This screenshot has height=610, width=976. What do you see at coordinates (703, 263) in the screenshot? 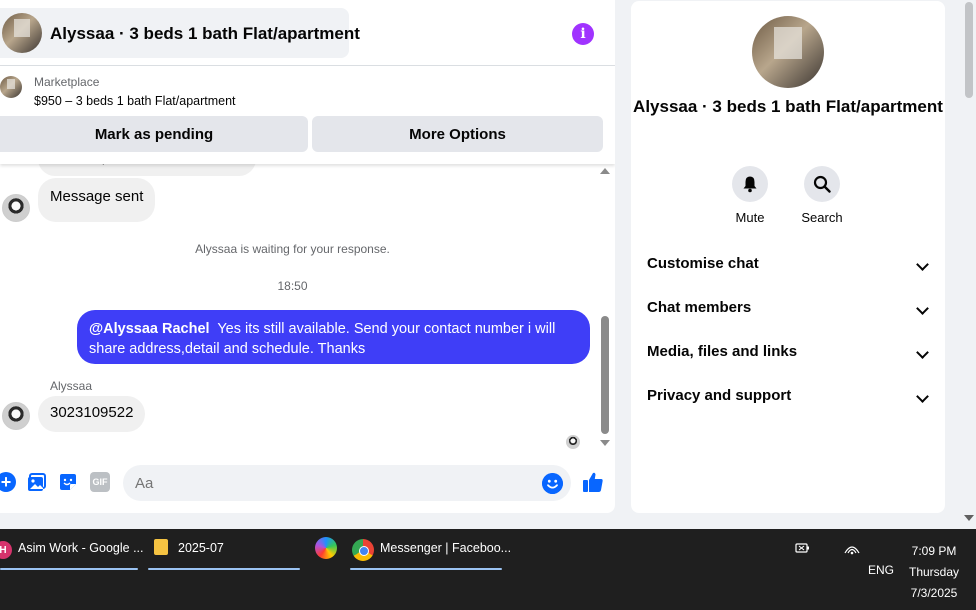
I see `section-label: Customise chat` at bounding box center [703, 263].